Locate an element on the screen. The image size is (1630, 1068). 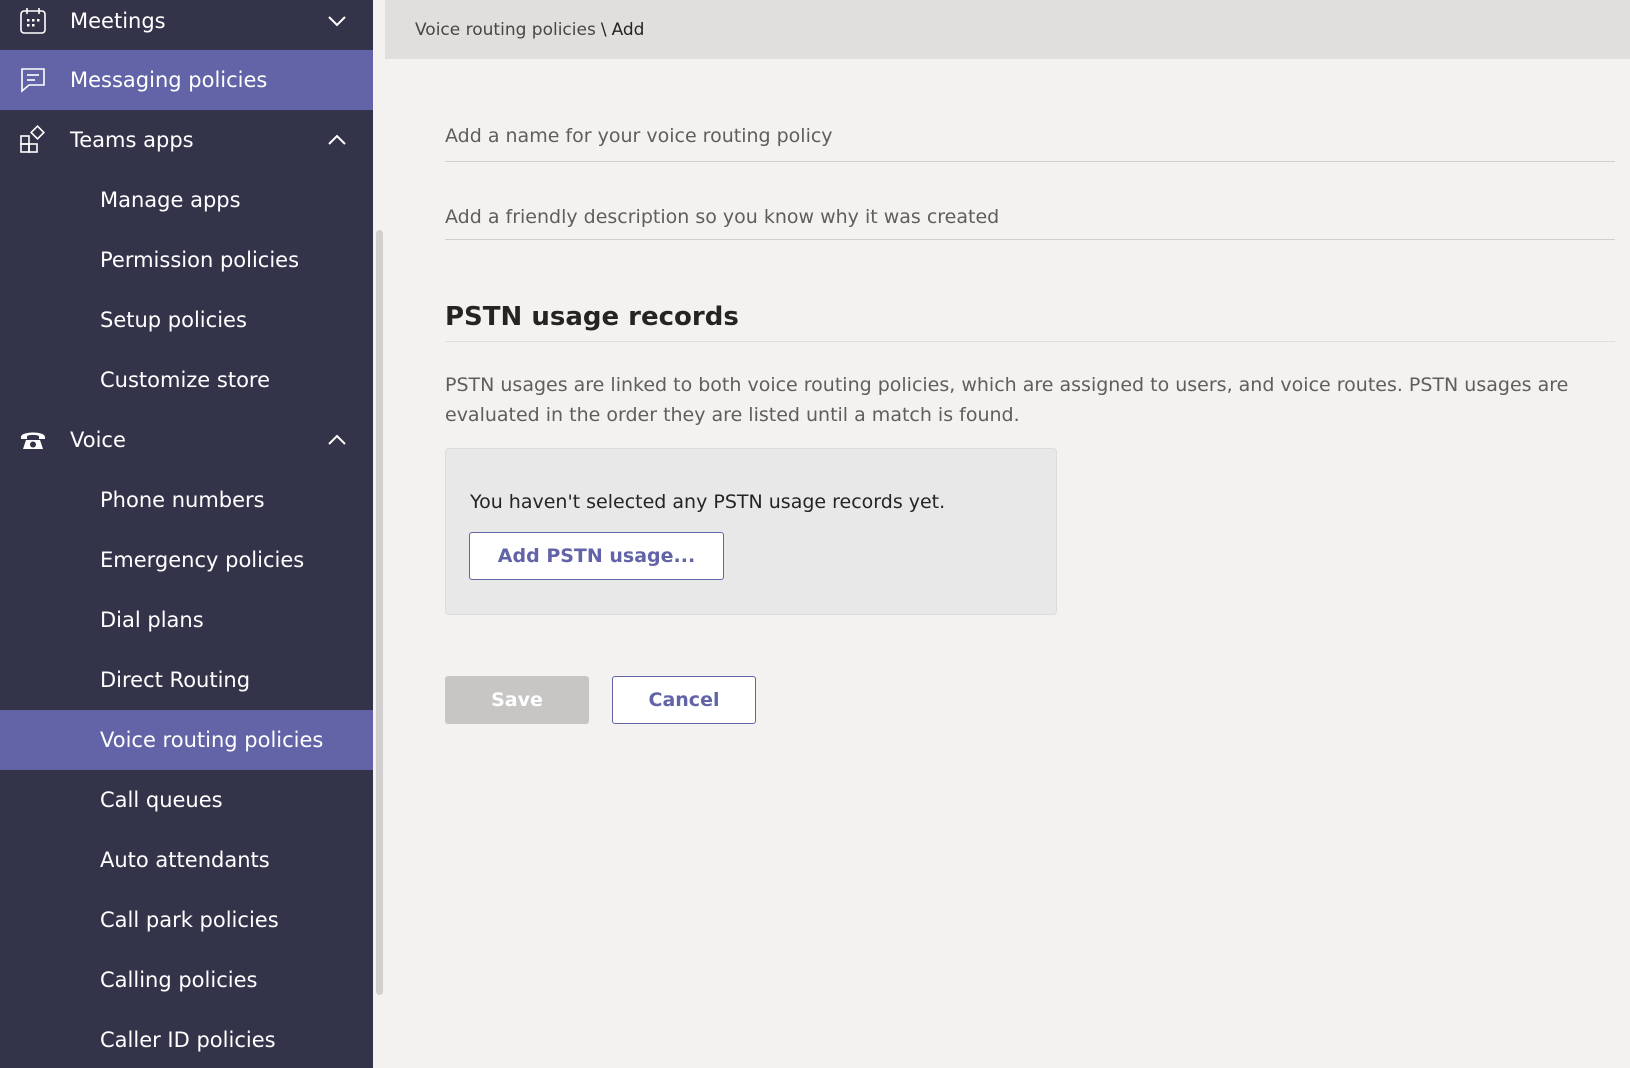
sidebar-item-label: Customize store is located at coordinates (185, 380).